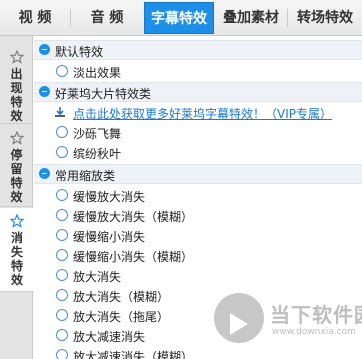  Describe the element at coordinates (198, 236) in the screenshot. I see `list-item: 缓慢缩小消失` at that location.